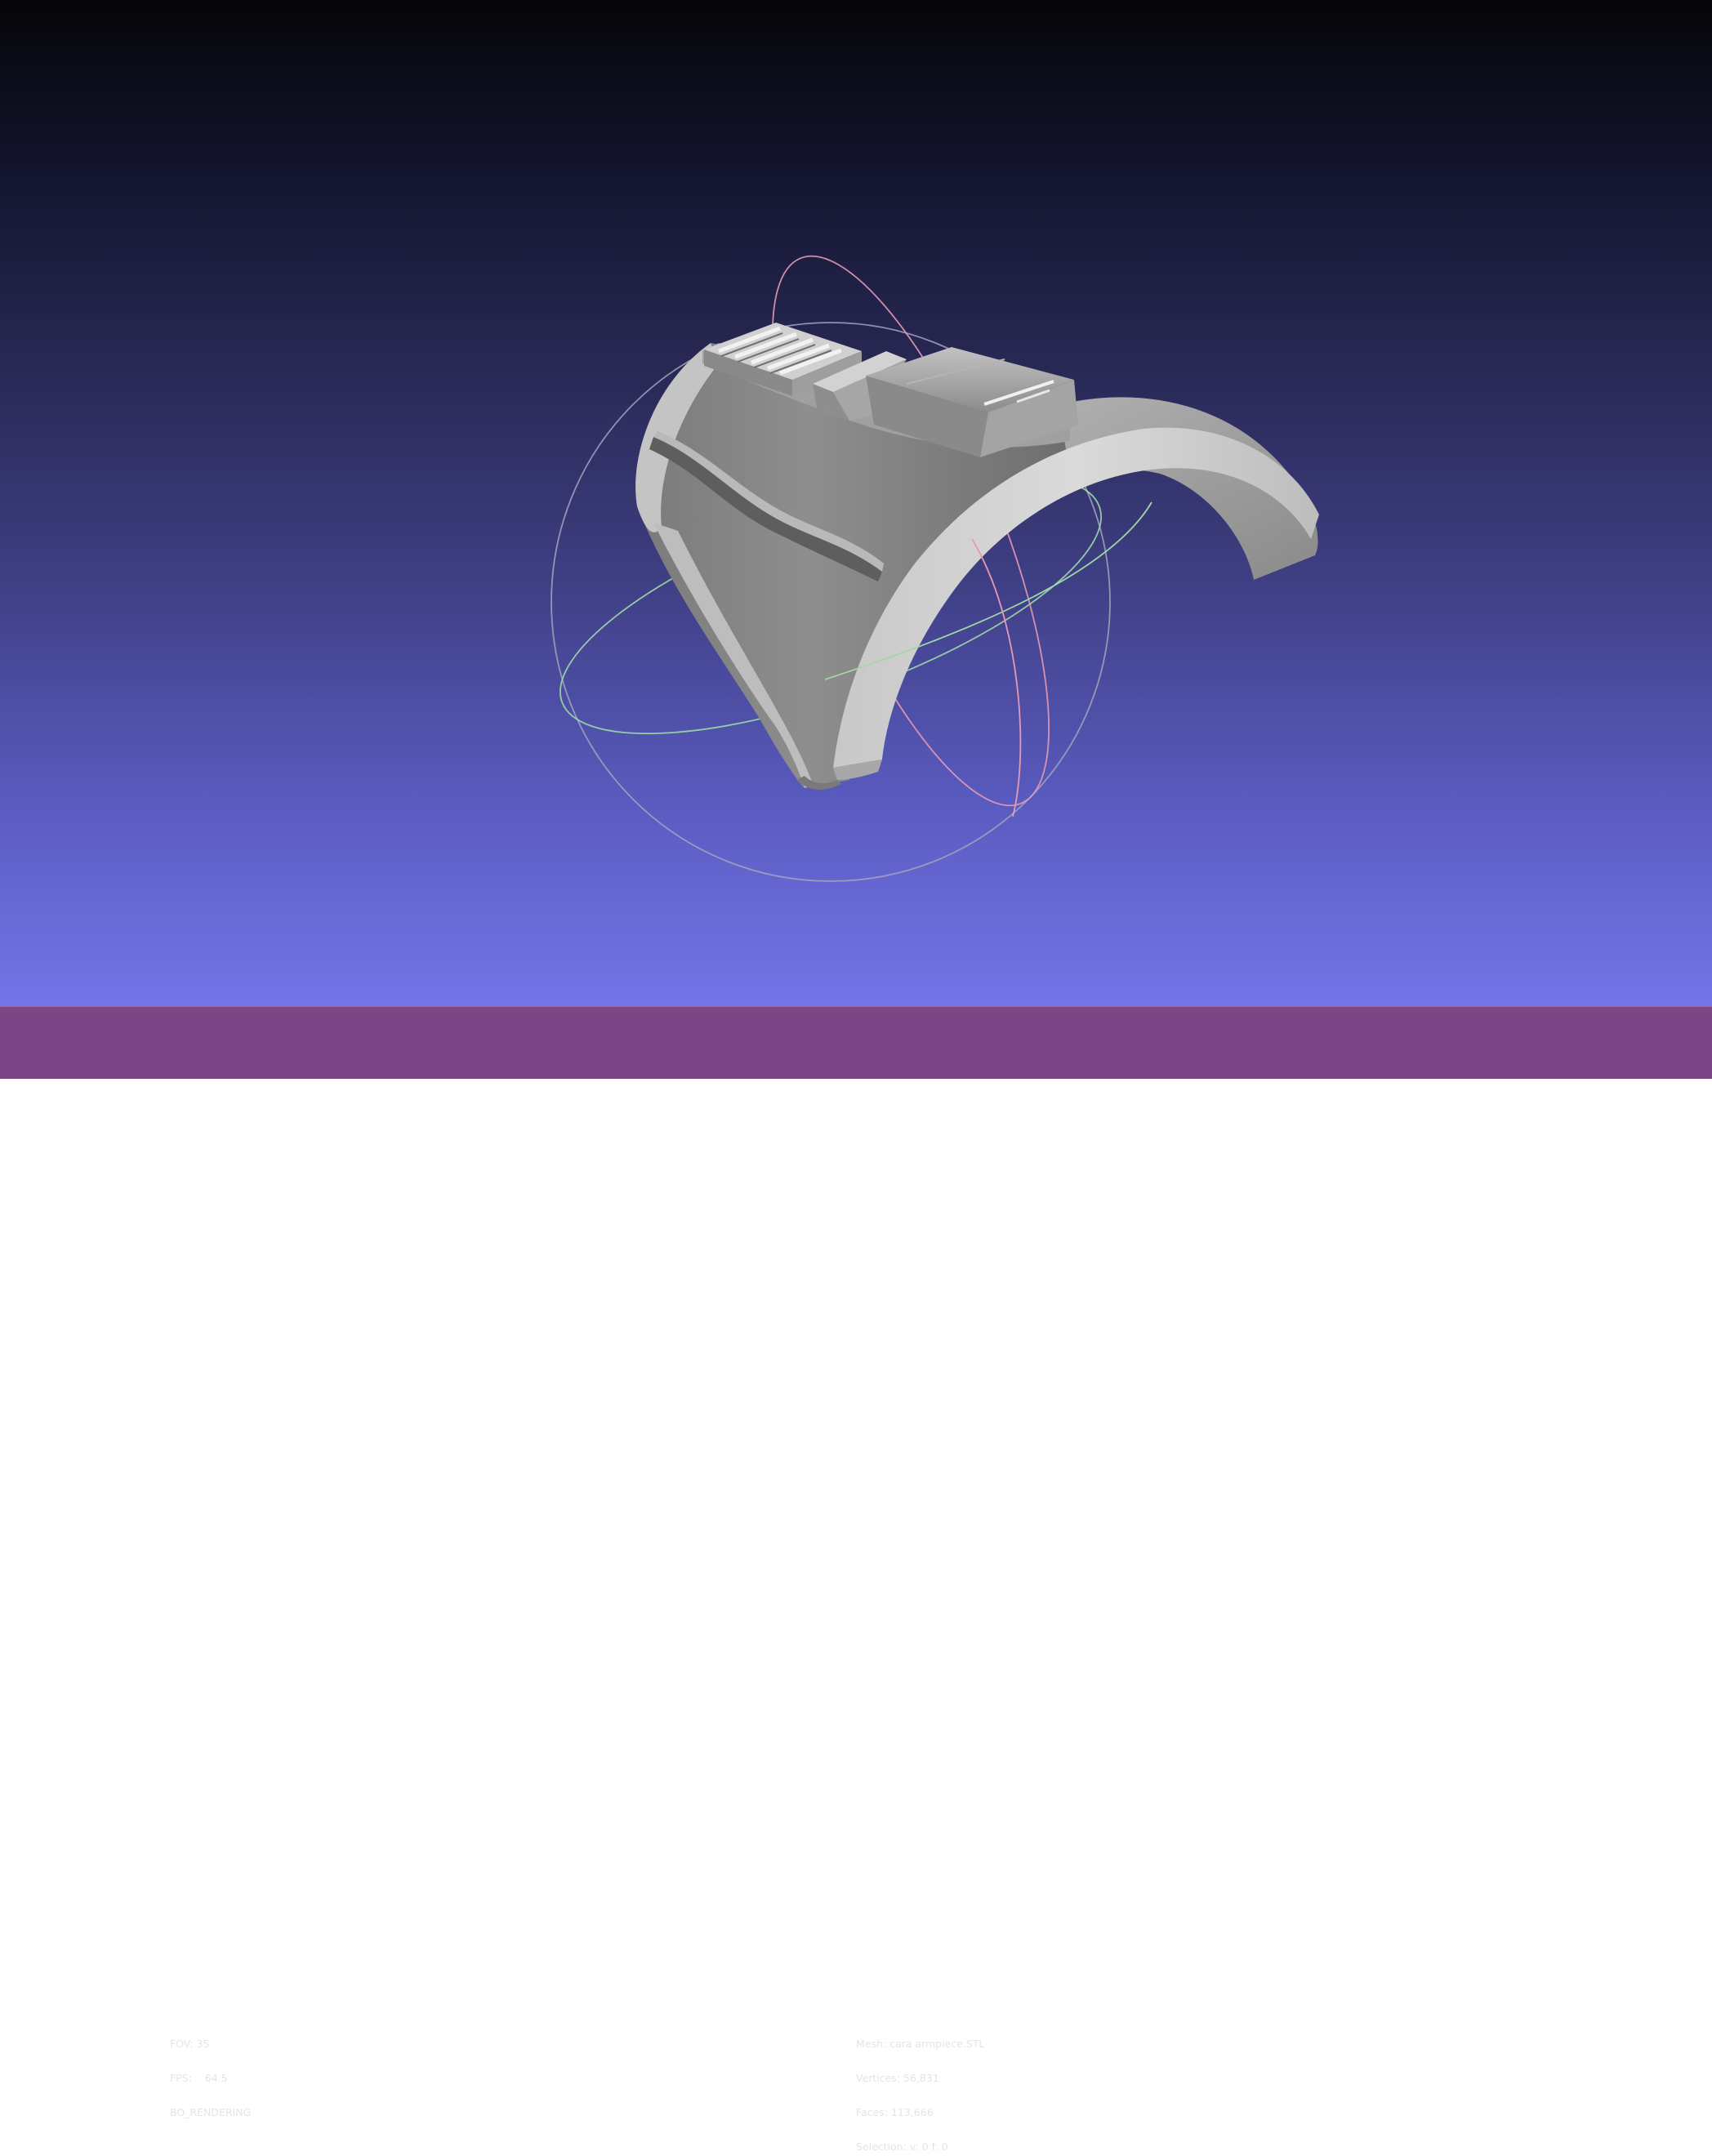 This screenshot has width=1712, height=2156. I want to click on mesh-armpiece, so click(977, 556).